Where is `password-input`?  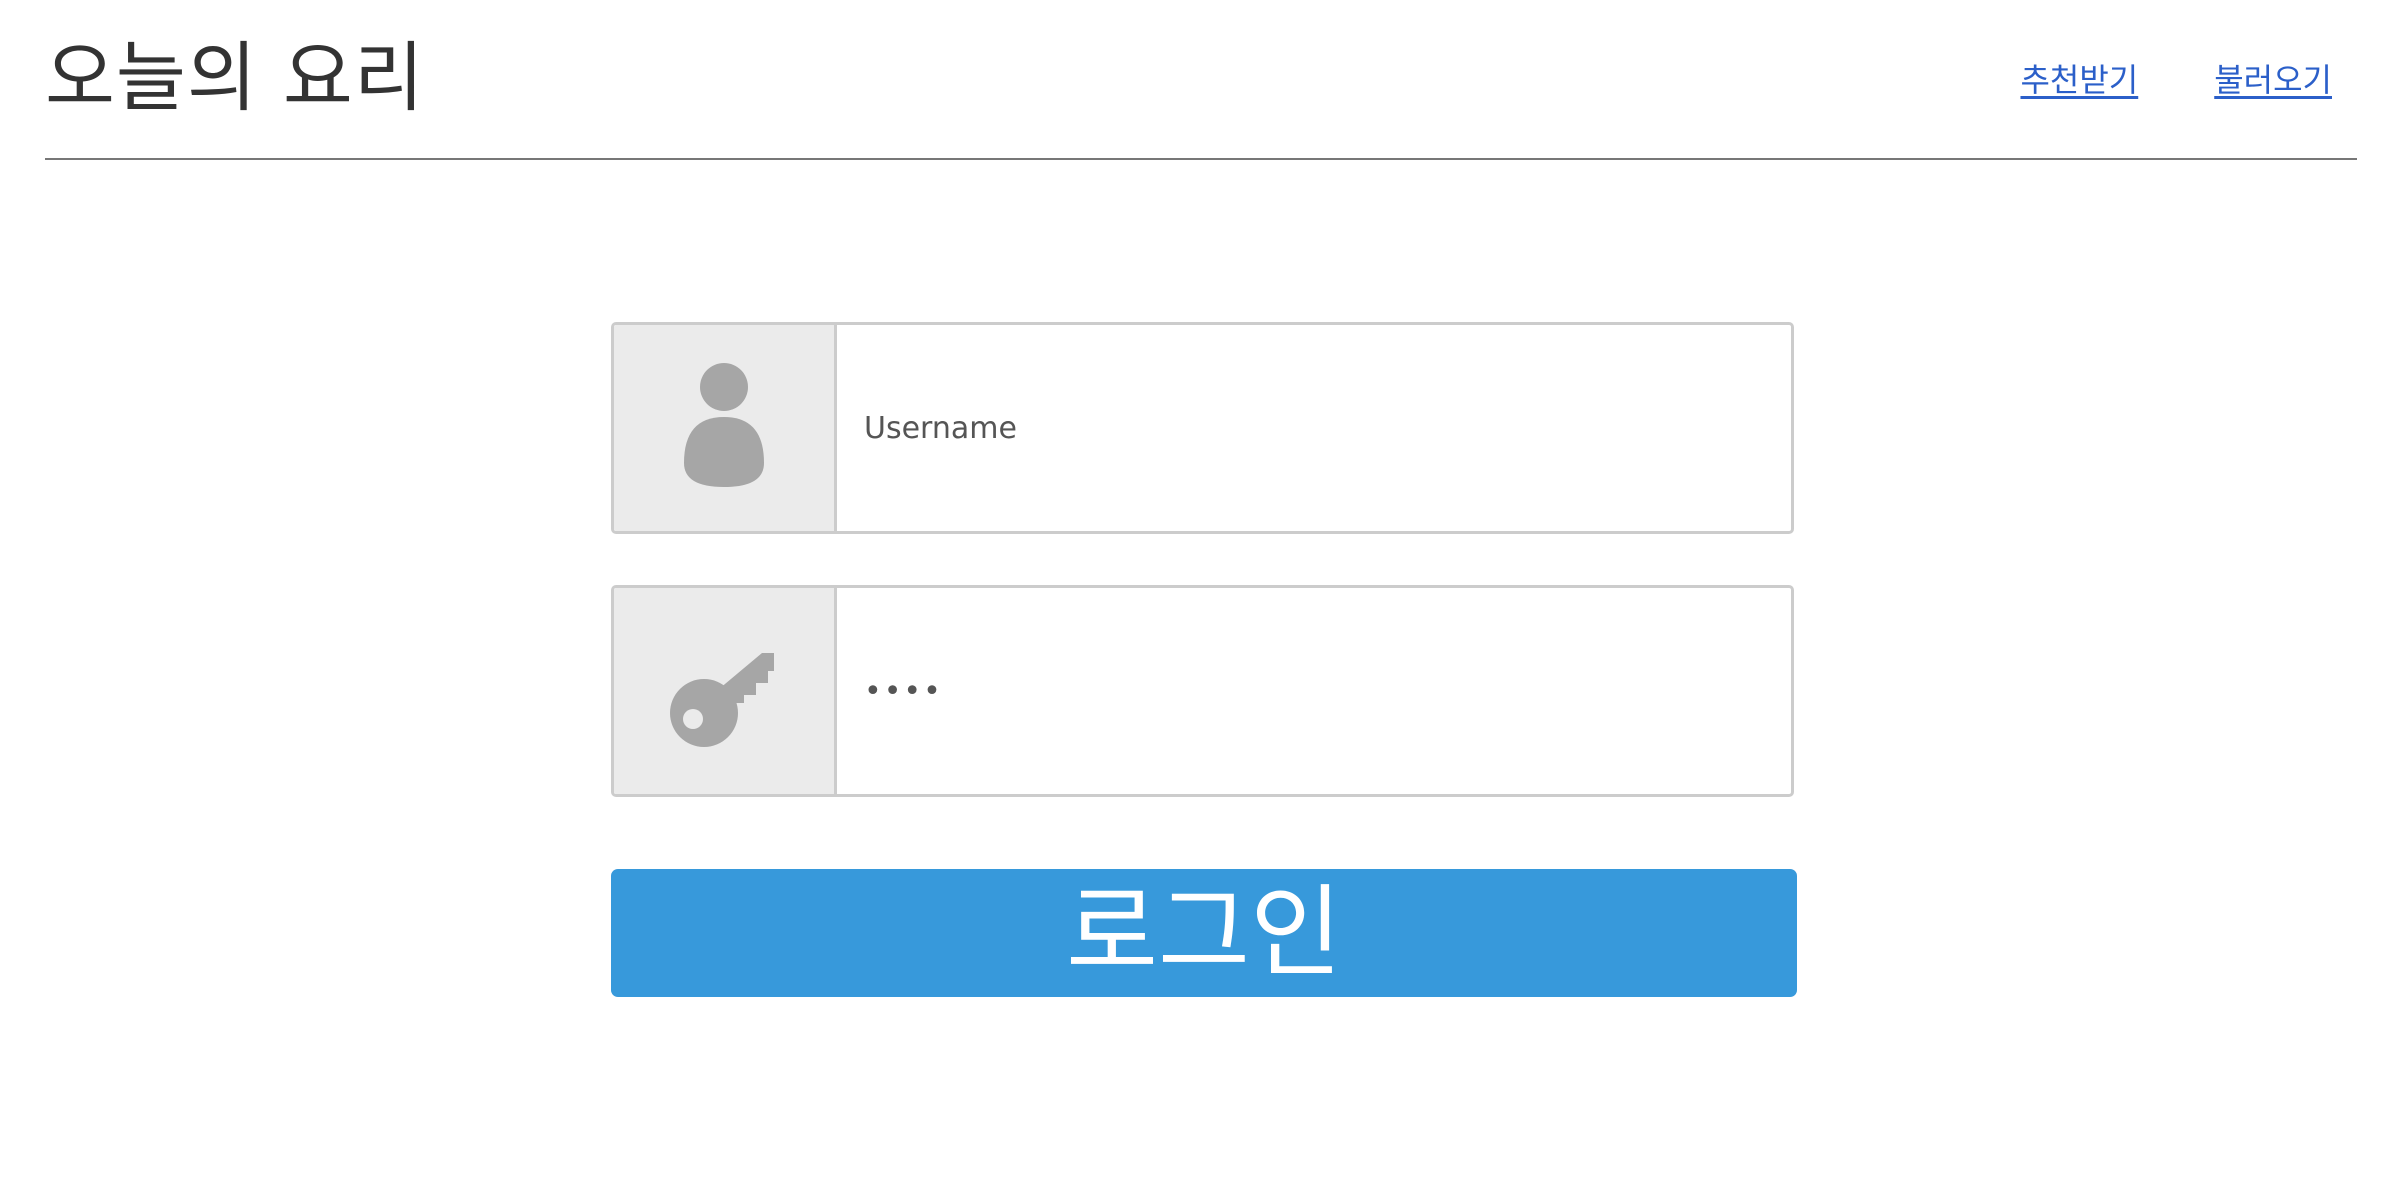
password-input is located at coordinates (1314, 691).